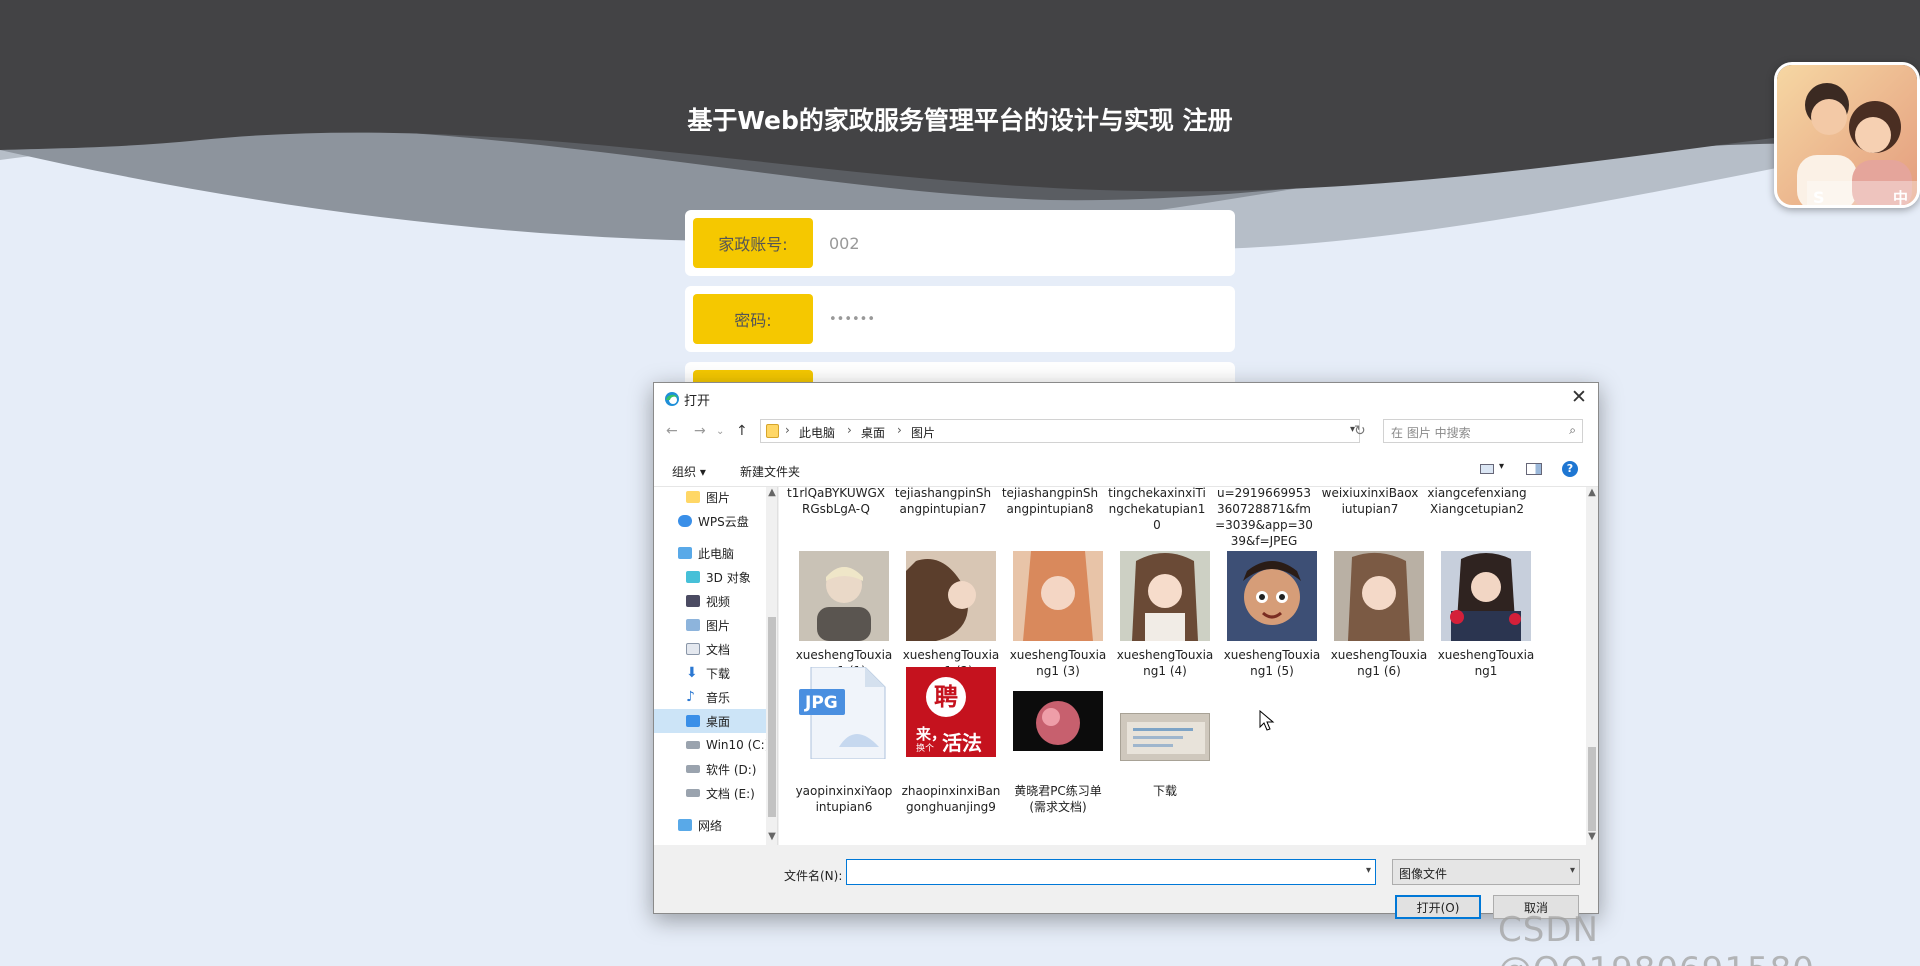 The height and width of the screenshot is (966, 1920). I want to click on cube-icon, so click(693, 577).